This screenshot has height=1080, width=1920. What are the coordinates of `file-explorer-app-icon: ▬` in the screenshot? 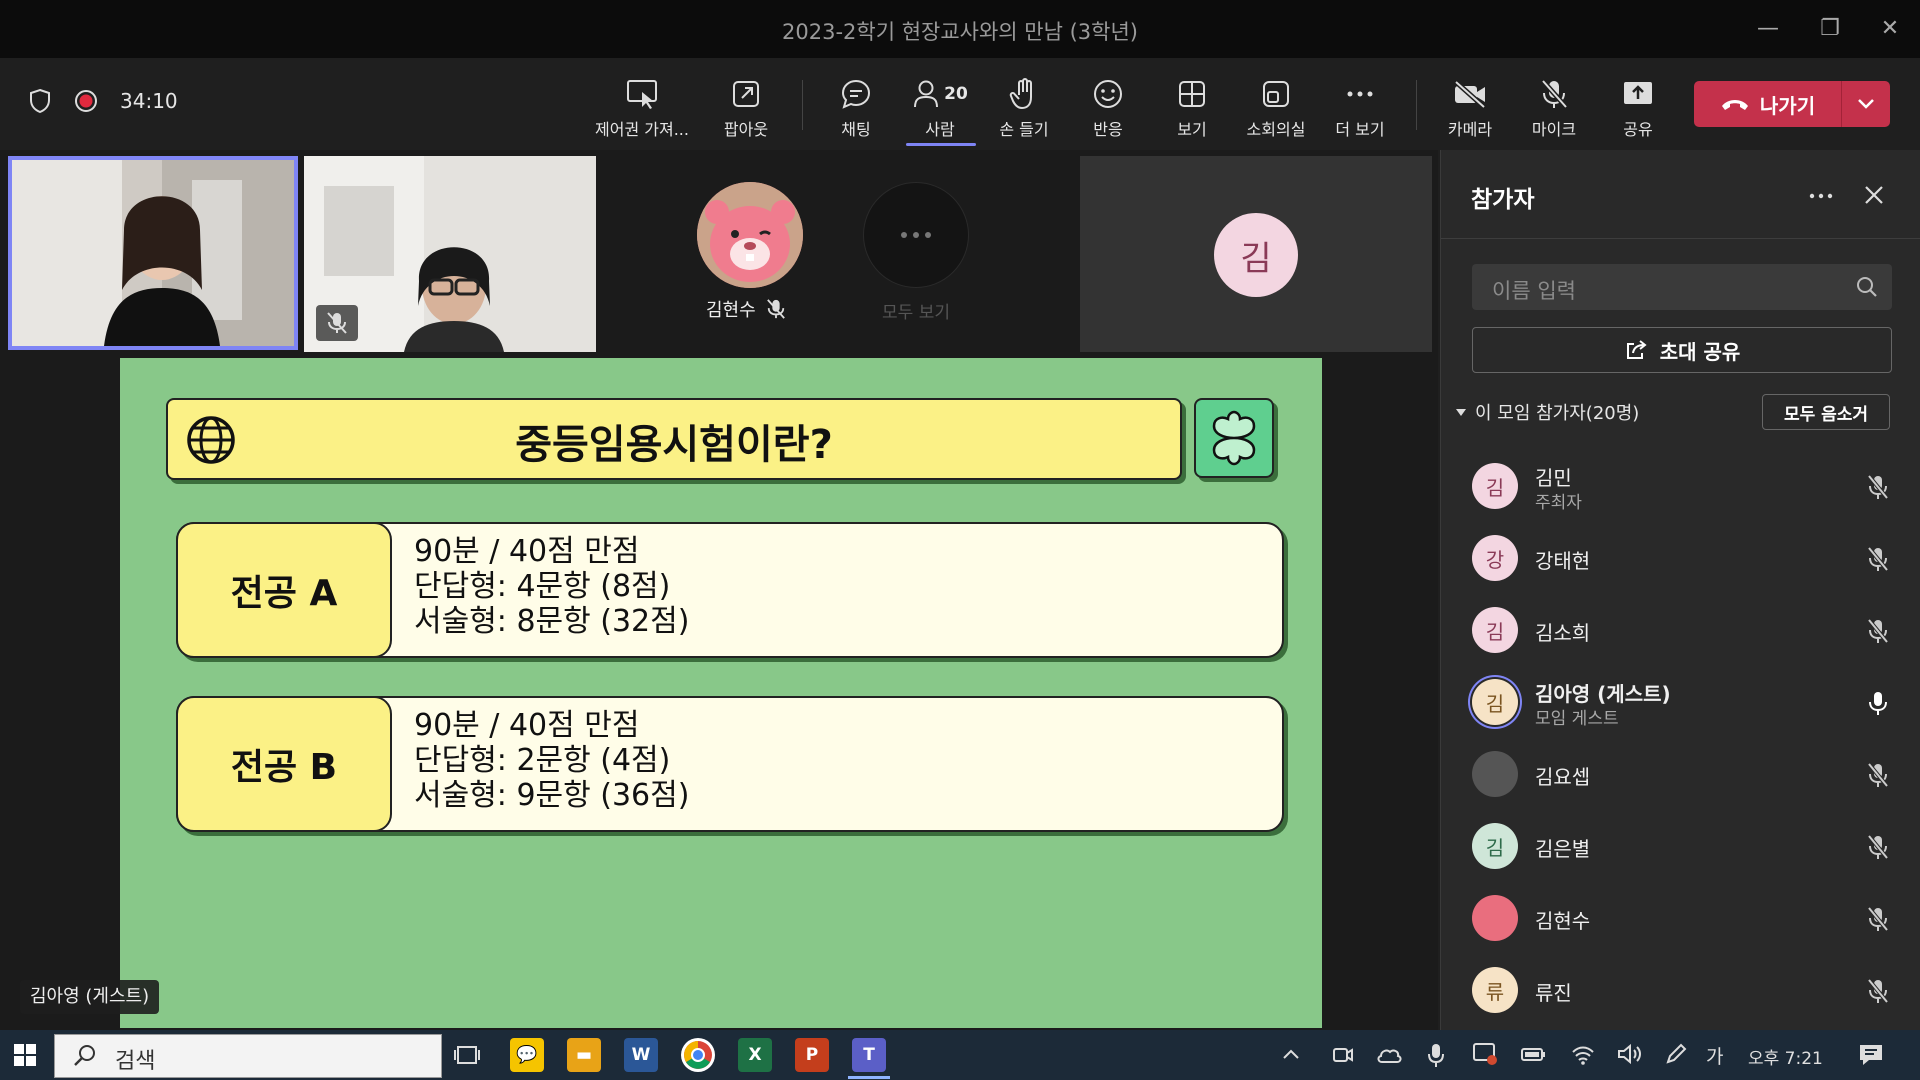 It's located at (584, 1055).